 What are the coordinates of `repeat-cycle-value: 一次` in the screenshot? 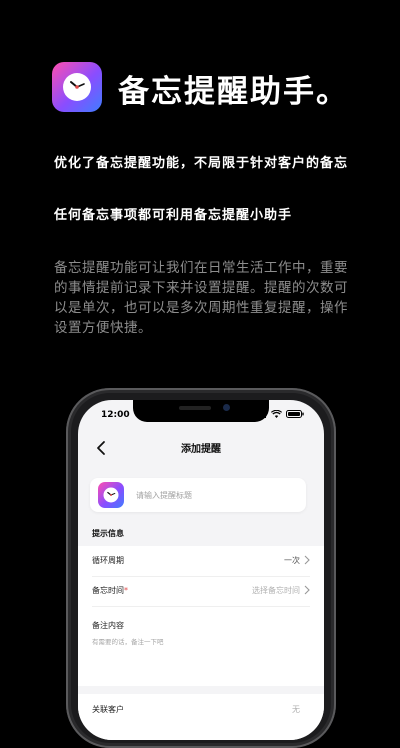 It's located at (292, 560).